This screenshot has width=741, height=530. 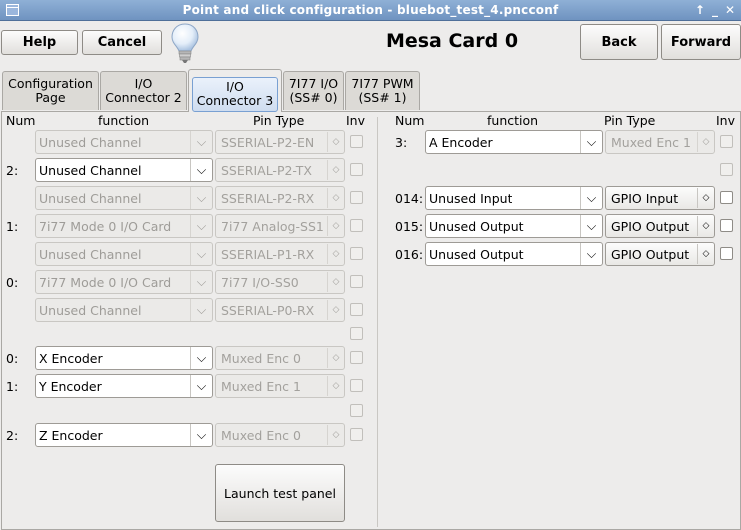 What do you see at coordinates (377, 322) in the screenshot?
I see `column-divider` at bounding box center [377, 322].